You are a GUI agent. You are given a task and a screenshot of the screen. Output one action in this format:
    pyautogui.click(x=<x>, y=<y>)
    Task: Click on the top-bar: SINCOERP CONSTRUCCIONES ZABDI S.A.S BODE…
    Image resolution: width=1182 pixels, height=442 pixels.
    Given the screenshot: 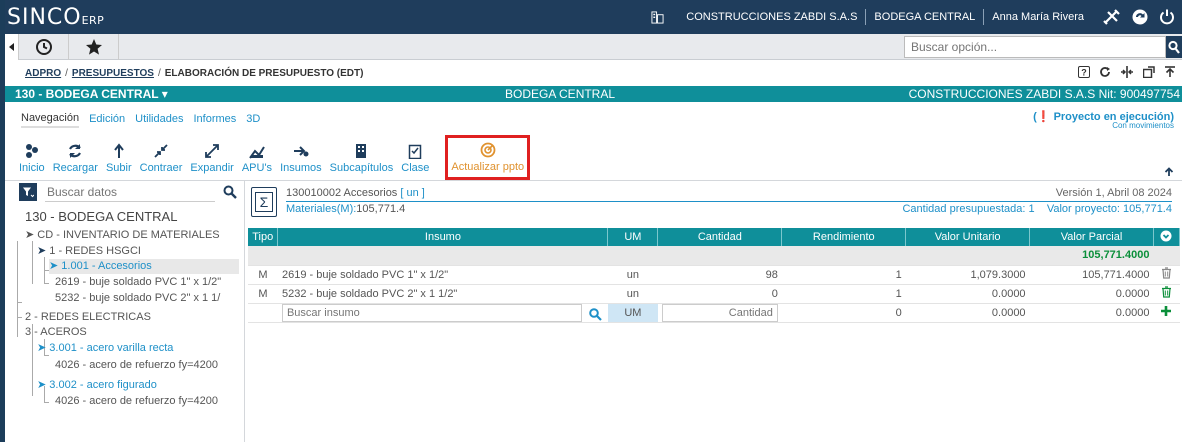 What is the action you would take?
    pyautogui.click(x=593, y=17)
    